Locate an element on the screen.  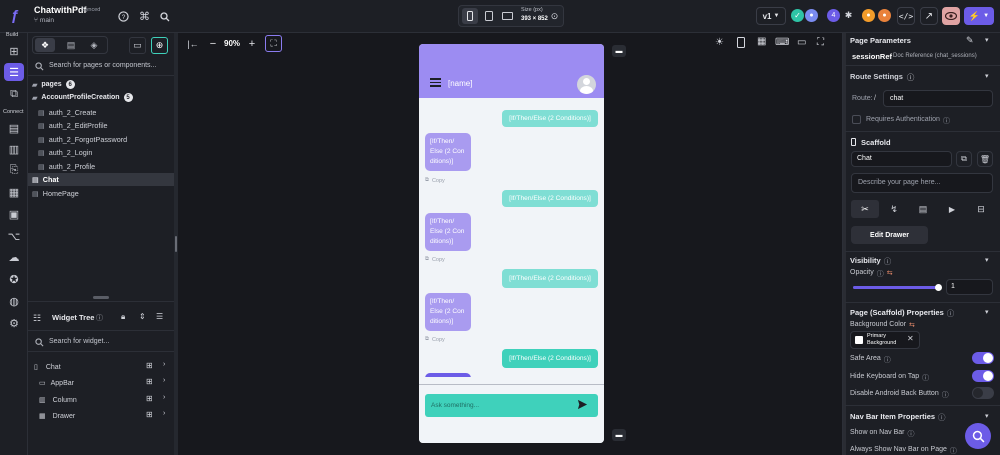
firebase-icon: ● is located at coordinates (868, 15).